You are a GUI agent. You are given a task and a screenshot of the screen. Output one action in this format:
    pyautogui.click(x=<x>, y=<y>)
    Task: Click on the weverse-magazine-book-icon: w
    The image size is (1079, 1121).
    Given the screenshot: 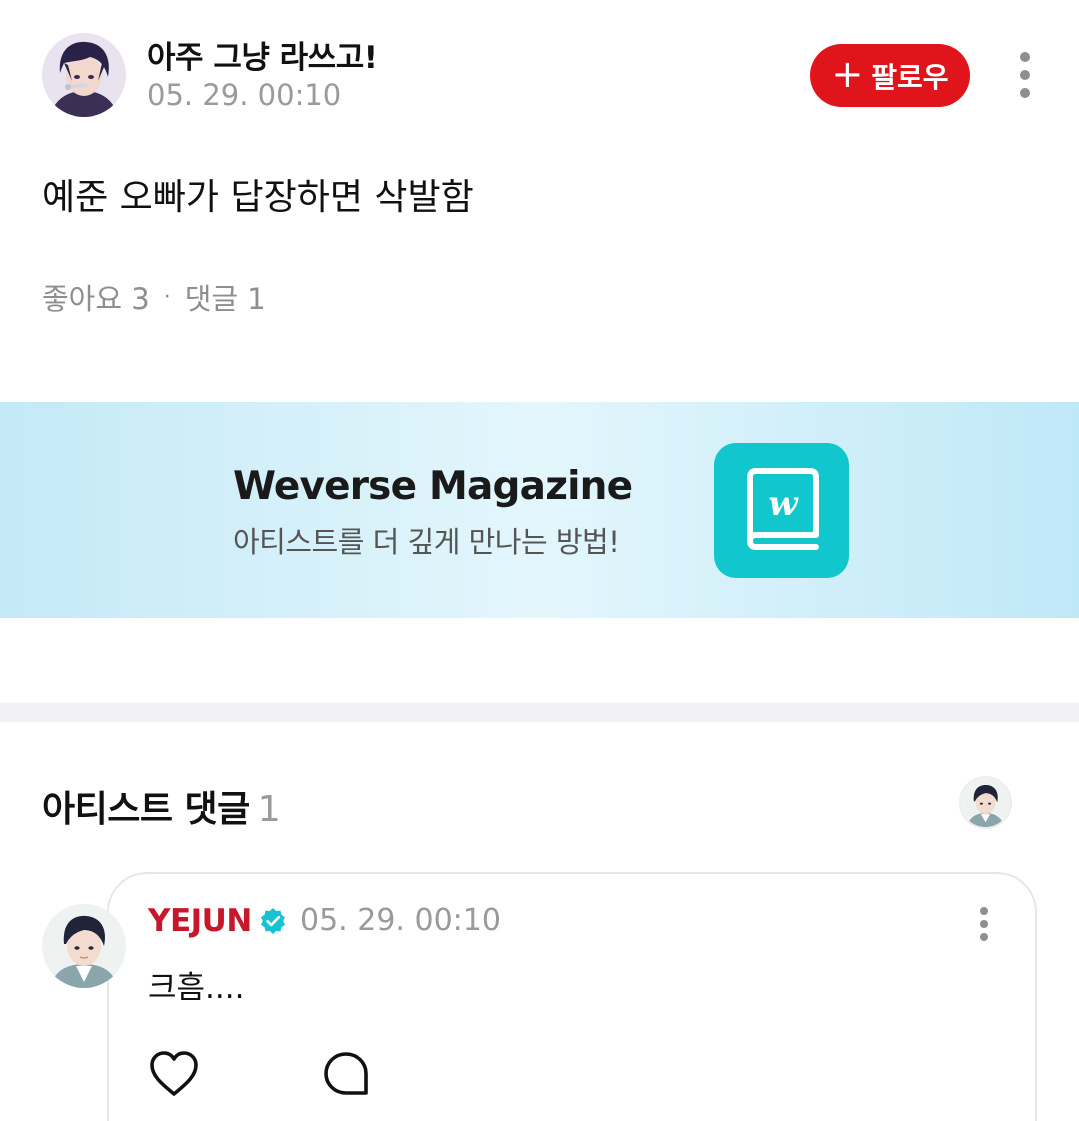 What is the action you would take?
    pyautogui.click(x=781, y=510)
    